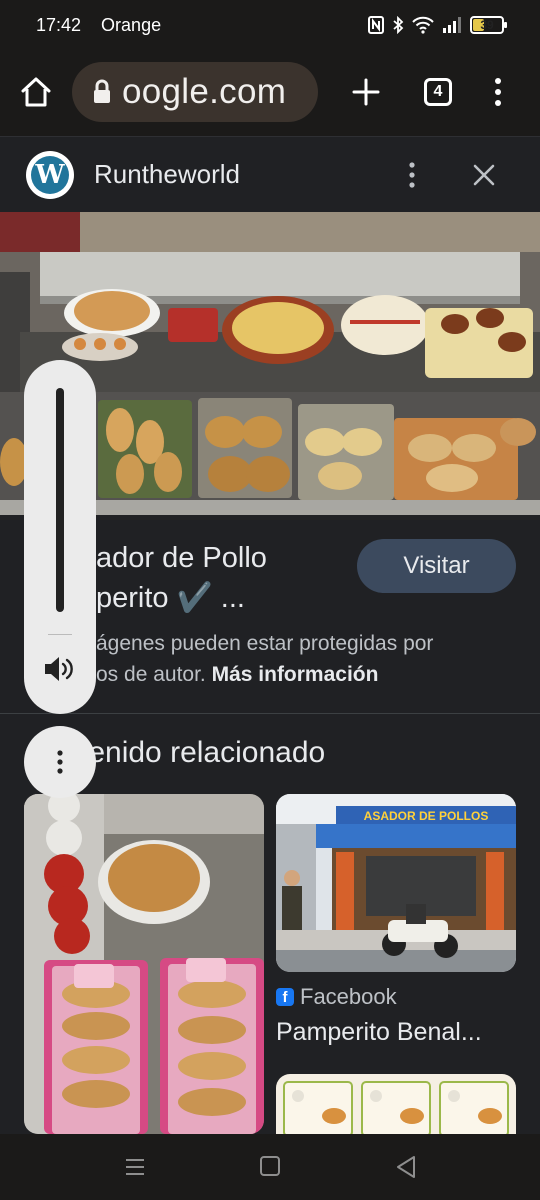  Describe the element at coordinates (406, 1167) in the screenshot. I see `back-icon` at that location.